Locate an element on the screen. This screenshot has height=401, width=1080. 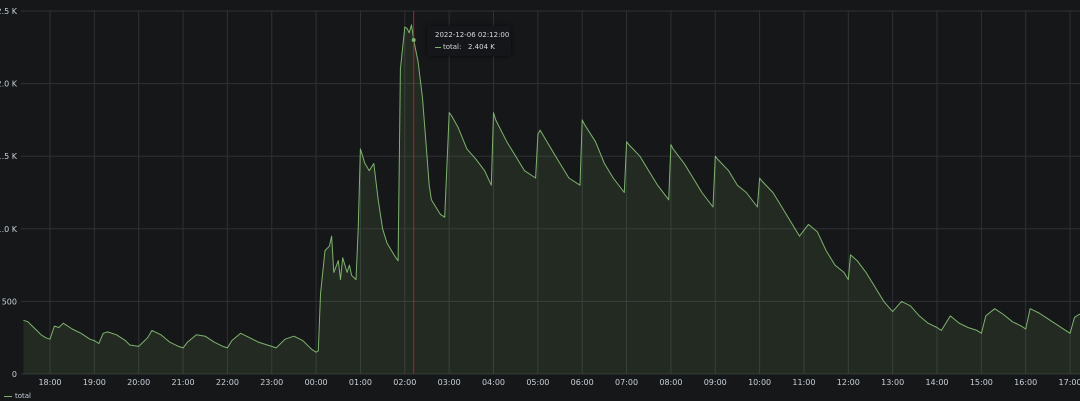
tooltip-series-label: total: is located at coordinates (452, 47).